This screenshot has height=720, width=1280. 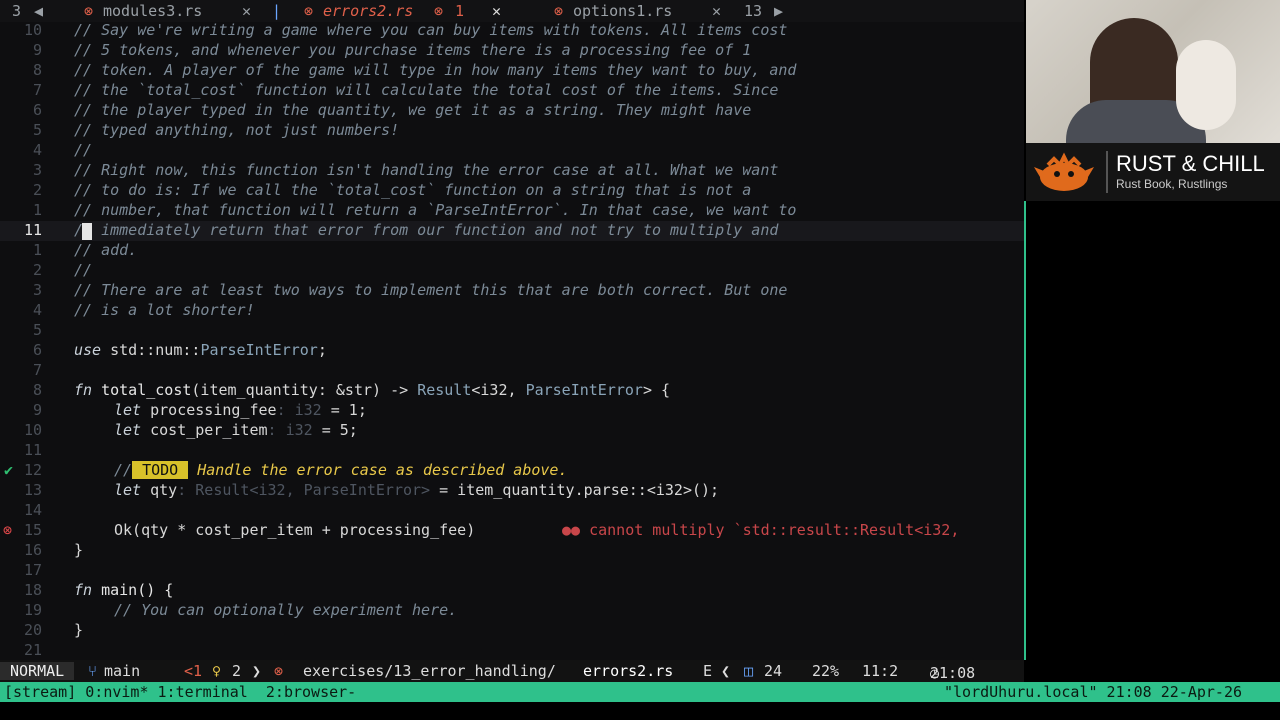 What do you see at coordinates (200, 350) in the screenshot?
I see `code-line-use: use std::num::ParseIntError;` at bounding box center [200, 350].